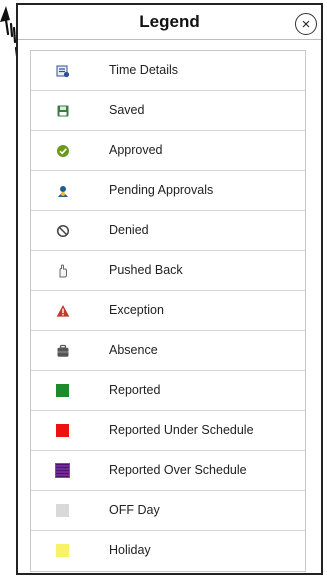  I want to click on legend-item-exception: Exception, so click(168, 311).